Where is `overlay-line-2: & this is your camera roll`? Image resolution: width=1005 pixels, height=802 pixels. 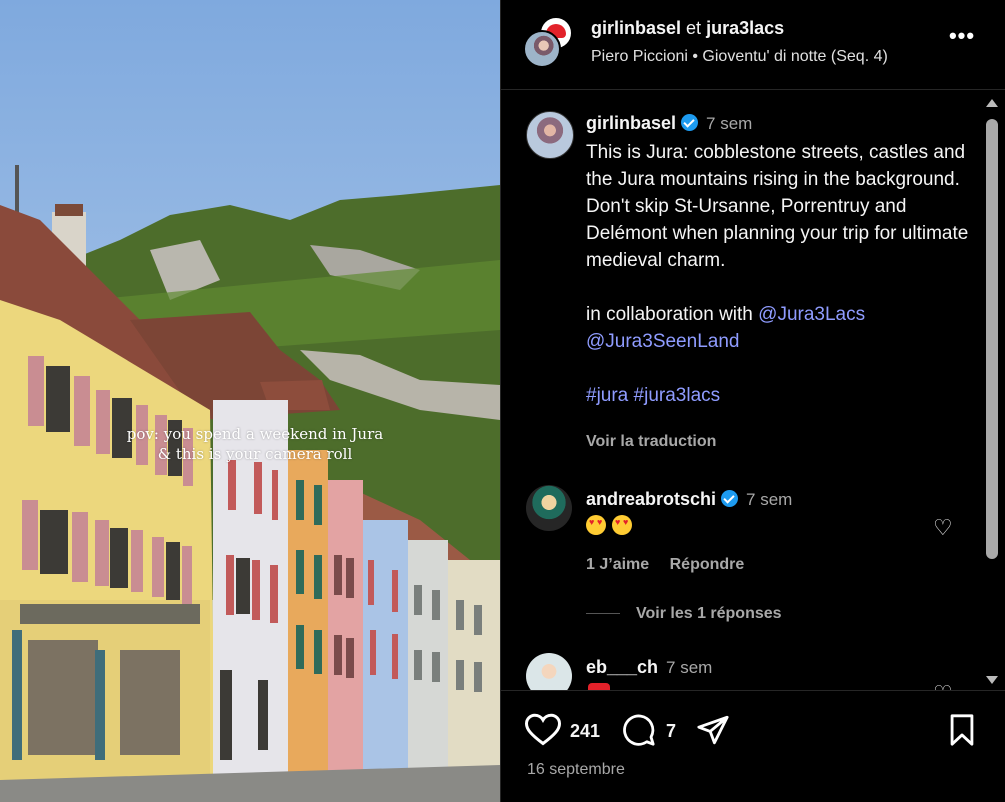 overlay-line-2: & this is your camera roll is located at coordinates (255, 454).